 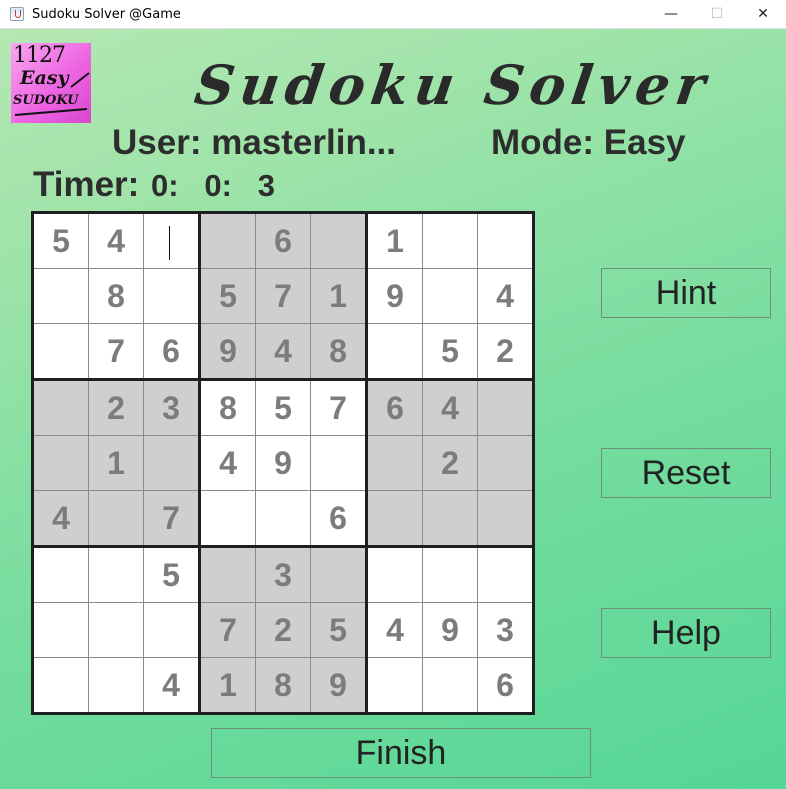 I want to click on sudoku-box: 19 452, so click(x=450, y=296).